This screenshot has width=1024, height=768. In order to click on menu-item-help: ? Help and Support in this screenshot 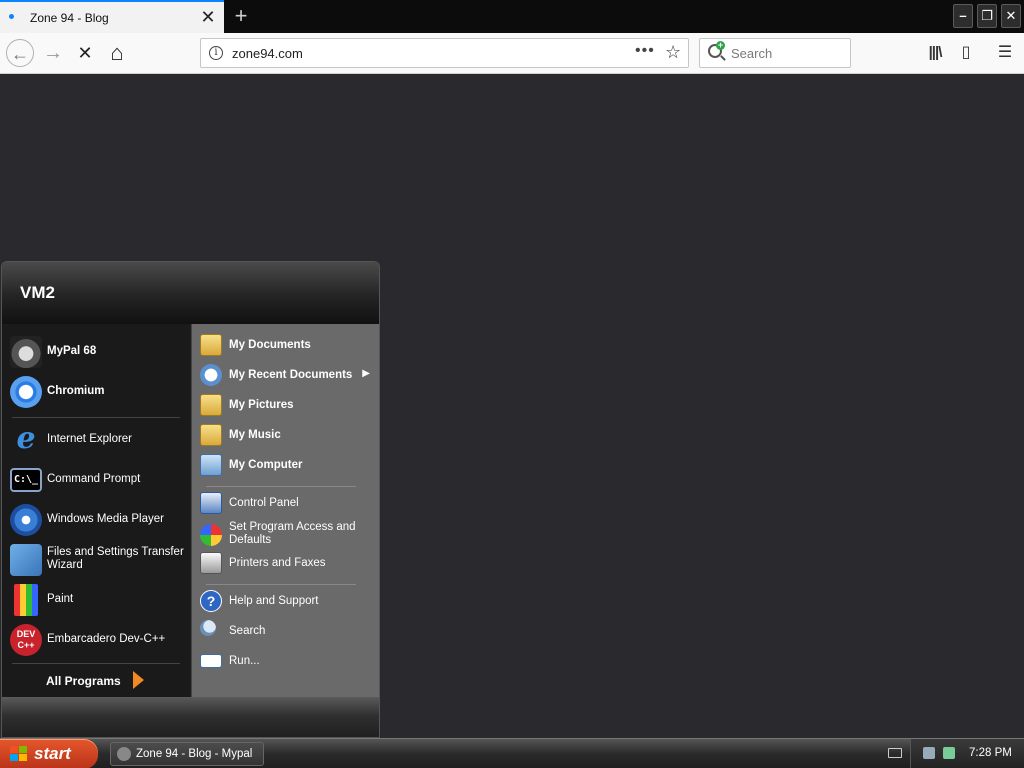, I will do `click(287, 602)`.